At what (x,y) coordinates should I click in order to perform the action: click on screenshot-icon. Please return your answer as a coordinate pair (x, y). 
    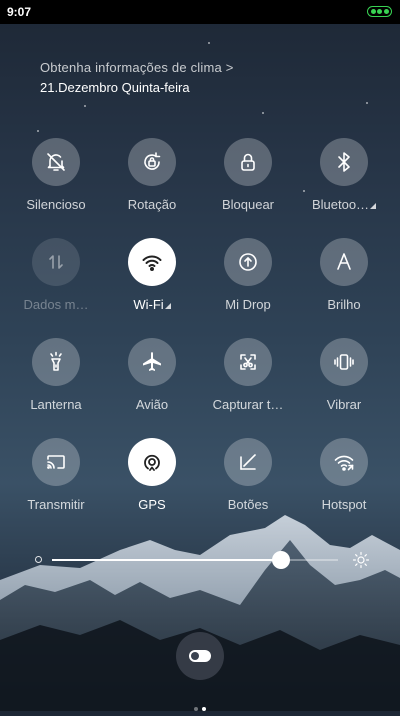
    Looking at the image, I should click on (248, 362).